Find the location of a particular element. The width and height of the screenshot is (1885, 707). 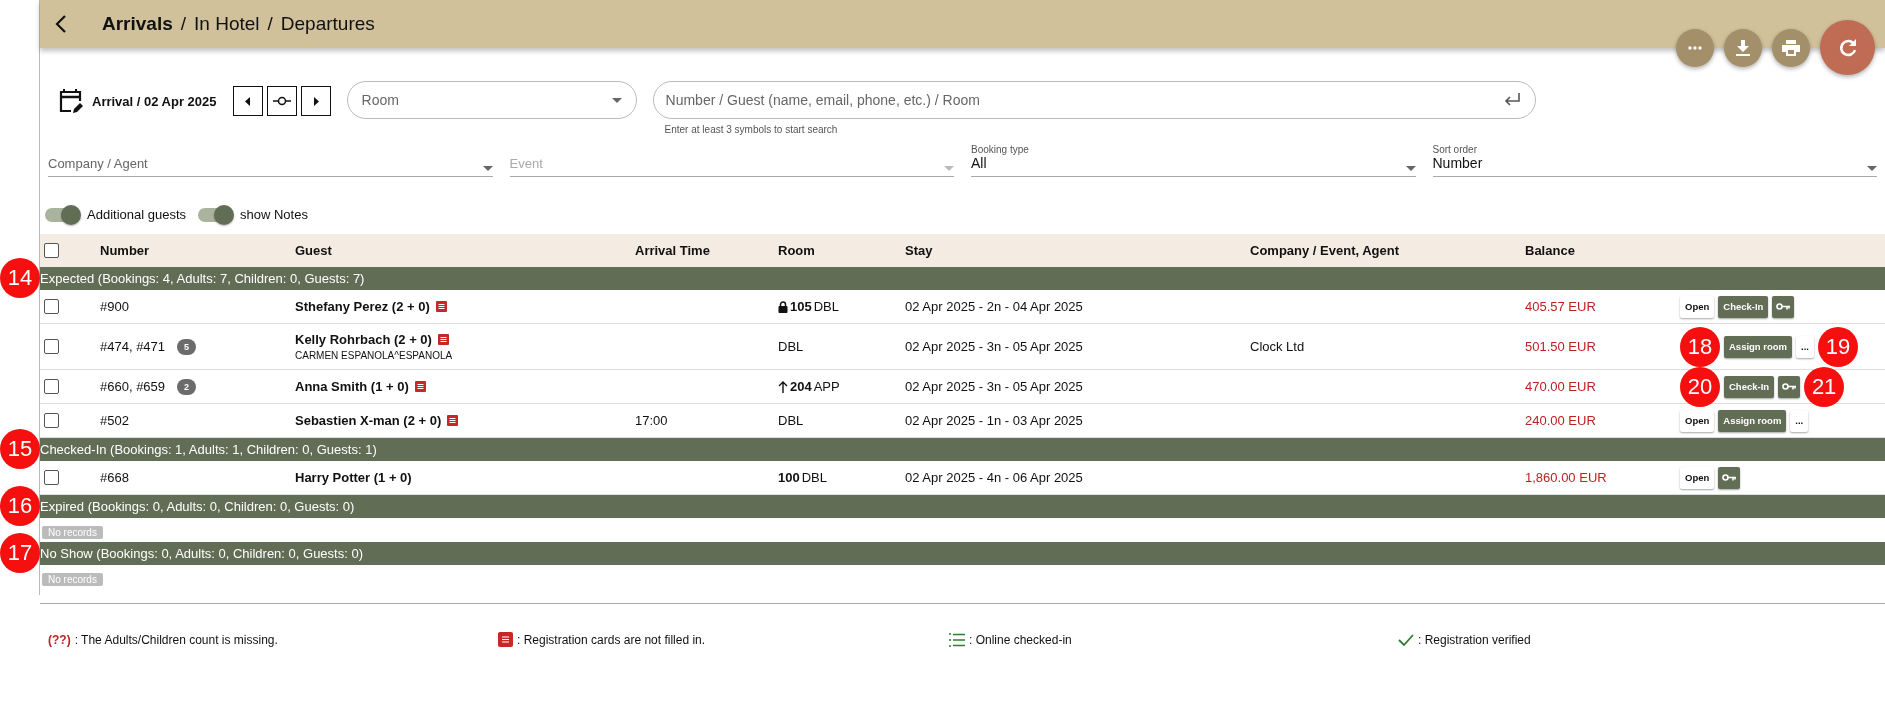

breadcrumb-link: Departures is located at coordinates (327, 24).